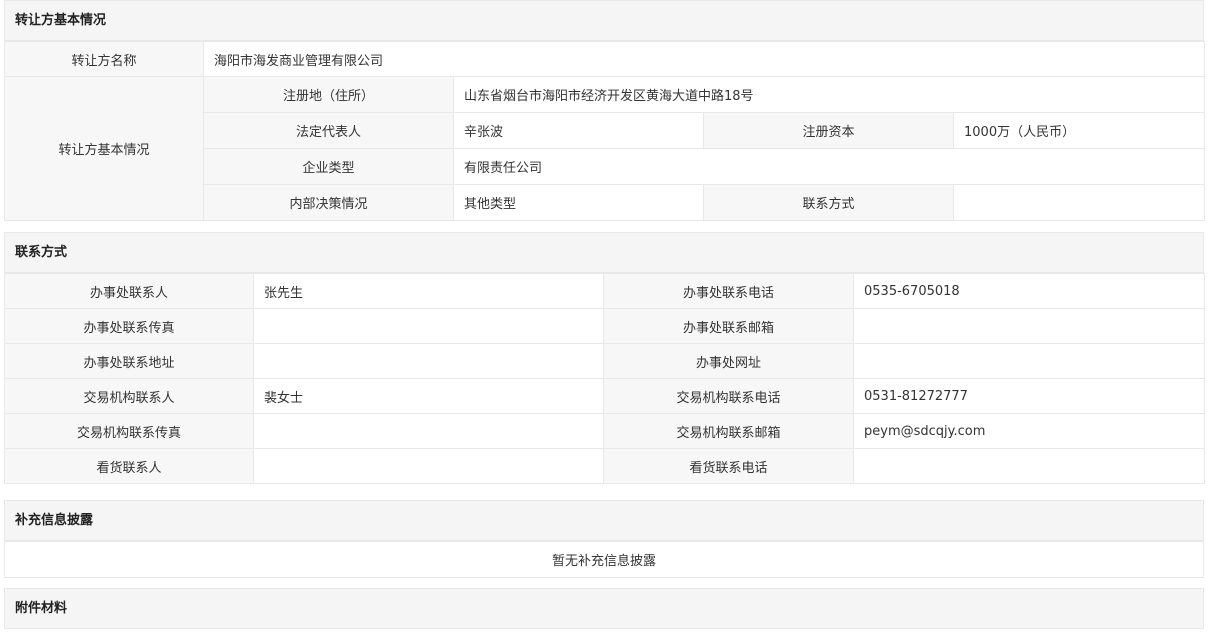  Describe the element at coordinates (728, 431) in the screenshot. I see `contact-label: 交易机构联系邮箱` at that location.